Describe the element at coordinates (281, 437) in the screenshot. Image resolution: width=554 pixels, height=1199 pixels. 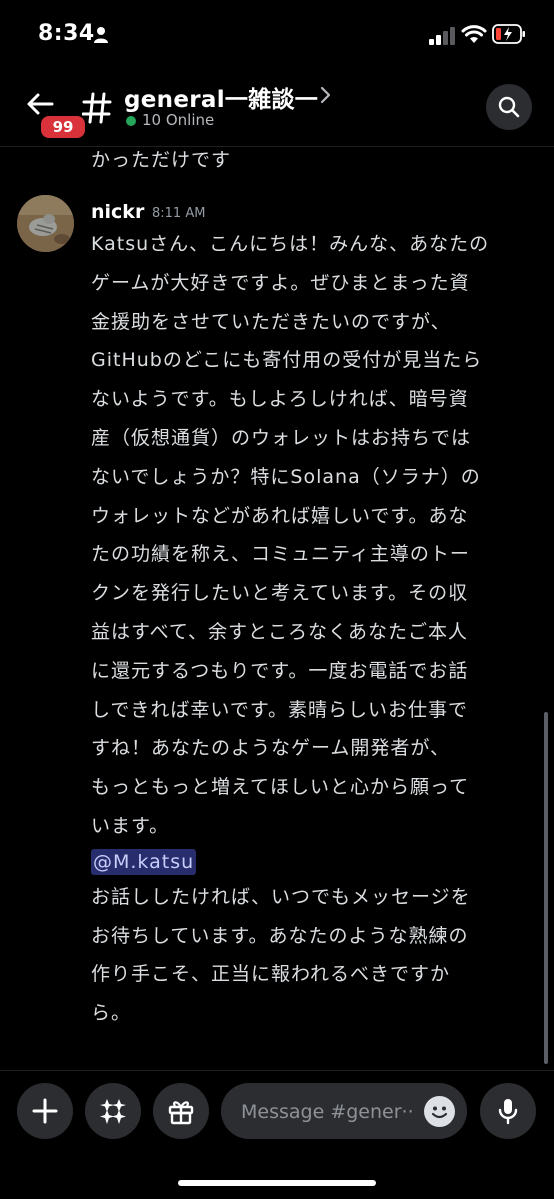
I see `message-line: 産（仮想通貨）のウォレットはお持ちでは` at that location.